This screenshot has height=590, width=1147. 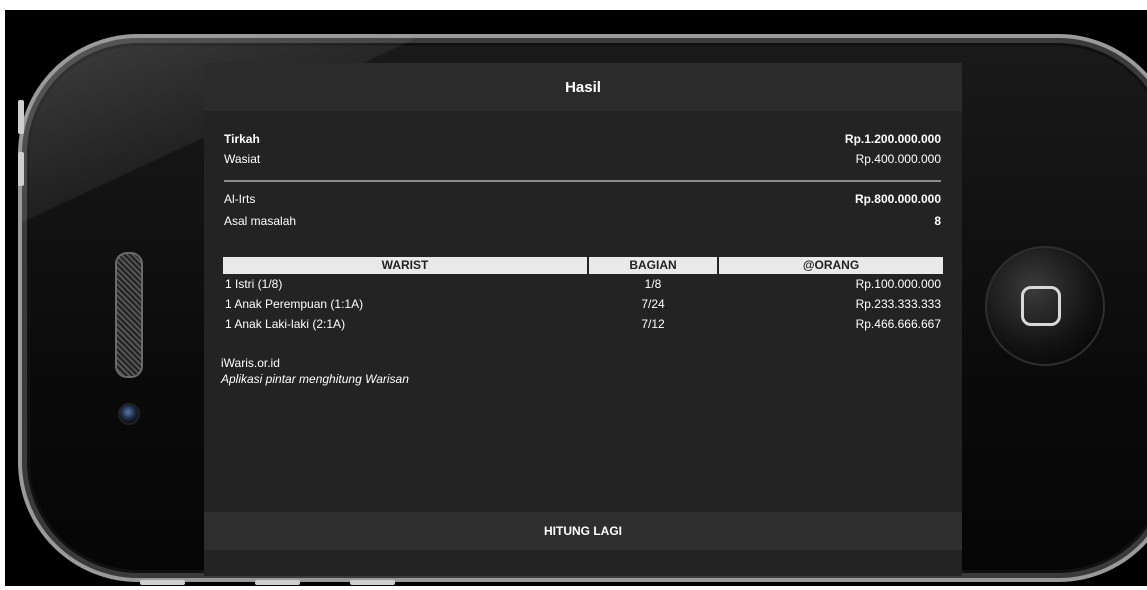 I want to click on table-header-row: WARIST BAGIAN @ORANG, so click(x=583, y=265).